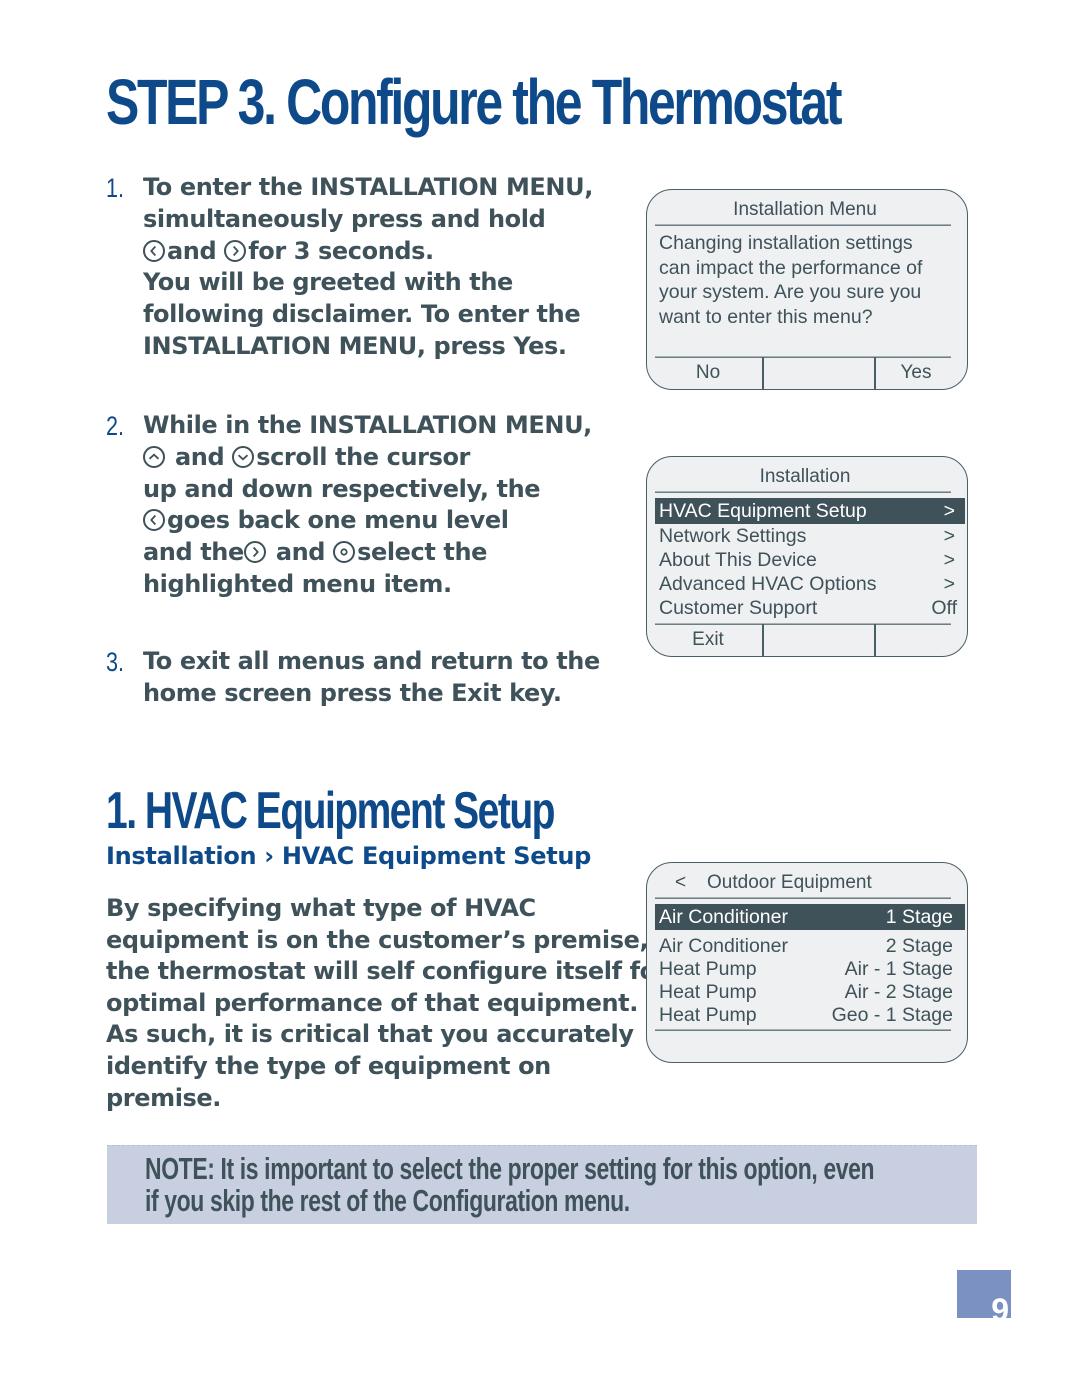  What do you see at coordinates (321, 908) in the screenshot?
I see `description-line: By specifying what type of HVAC` at bounding box center [321, 908].